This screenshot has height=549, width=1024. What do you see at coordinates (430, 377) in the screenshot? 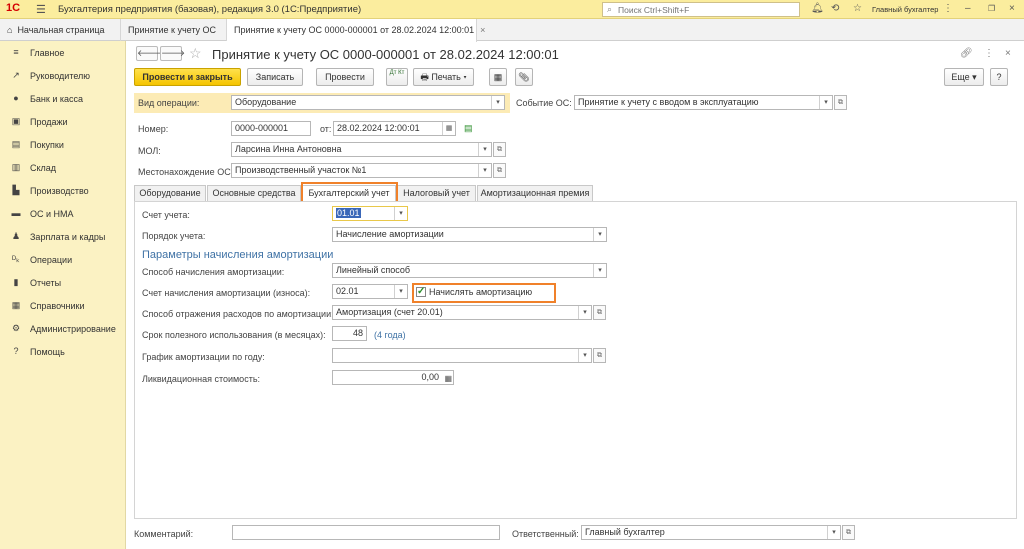
I see `liquidation-value: 0,00` at bounding box center [430, 377].